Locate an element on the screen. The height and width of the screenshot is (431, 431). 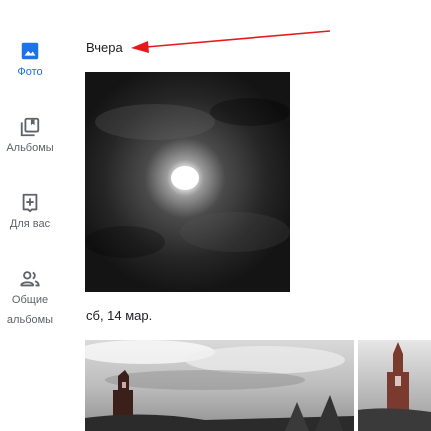
sidebar-item-label: Для вас is located at coordinates (30, 224).